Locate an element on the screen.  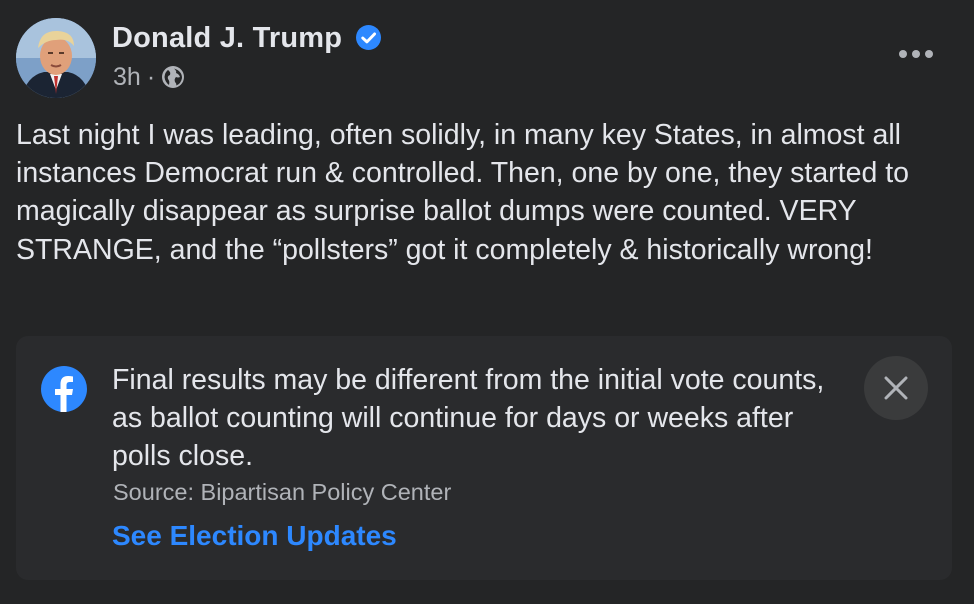
profile-photo-icon is located at coordinates (56, 58).